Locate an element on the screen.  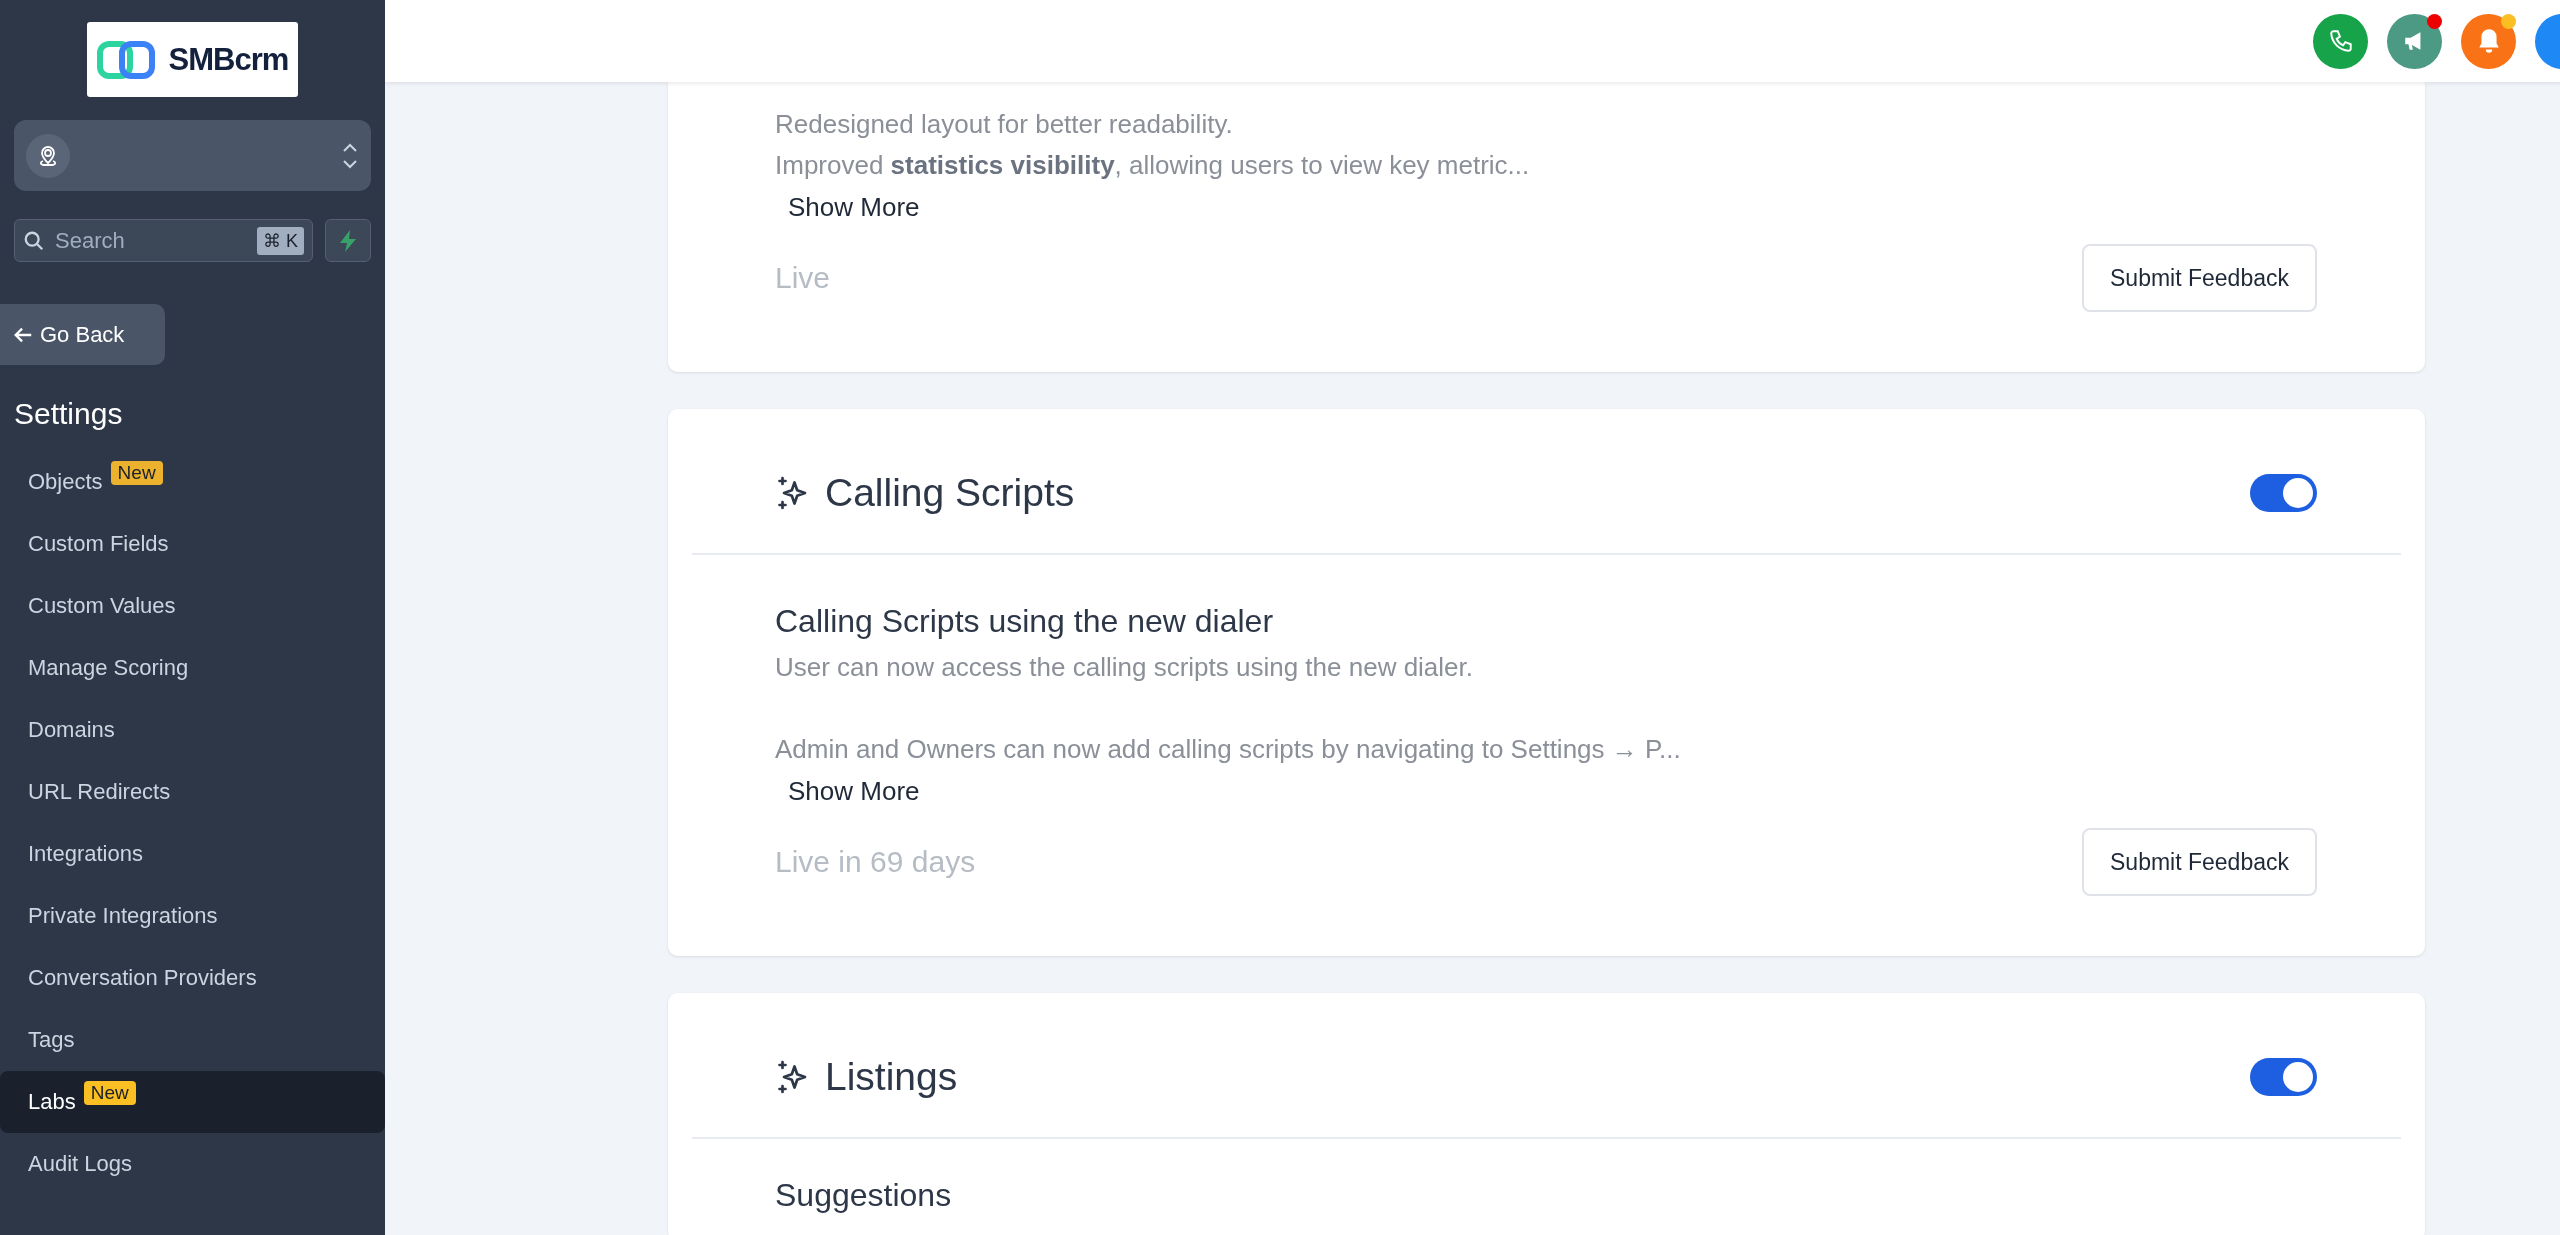
search-input: Search is located at coordinates (151, 240).